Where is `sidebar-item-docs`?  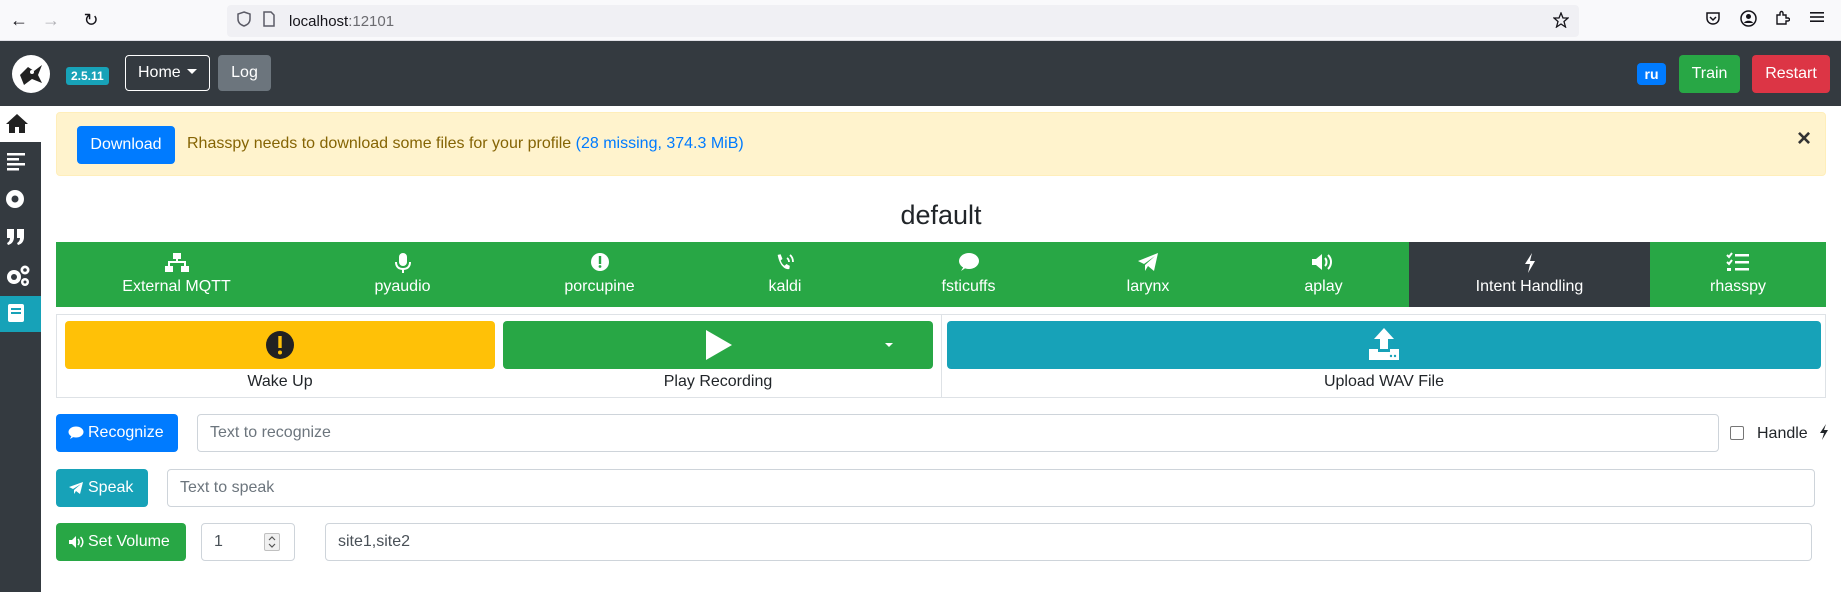 sidebar-item-docs is located at coordinates (20, 314).